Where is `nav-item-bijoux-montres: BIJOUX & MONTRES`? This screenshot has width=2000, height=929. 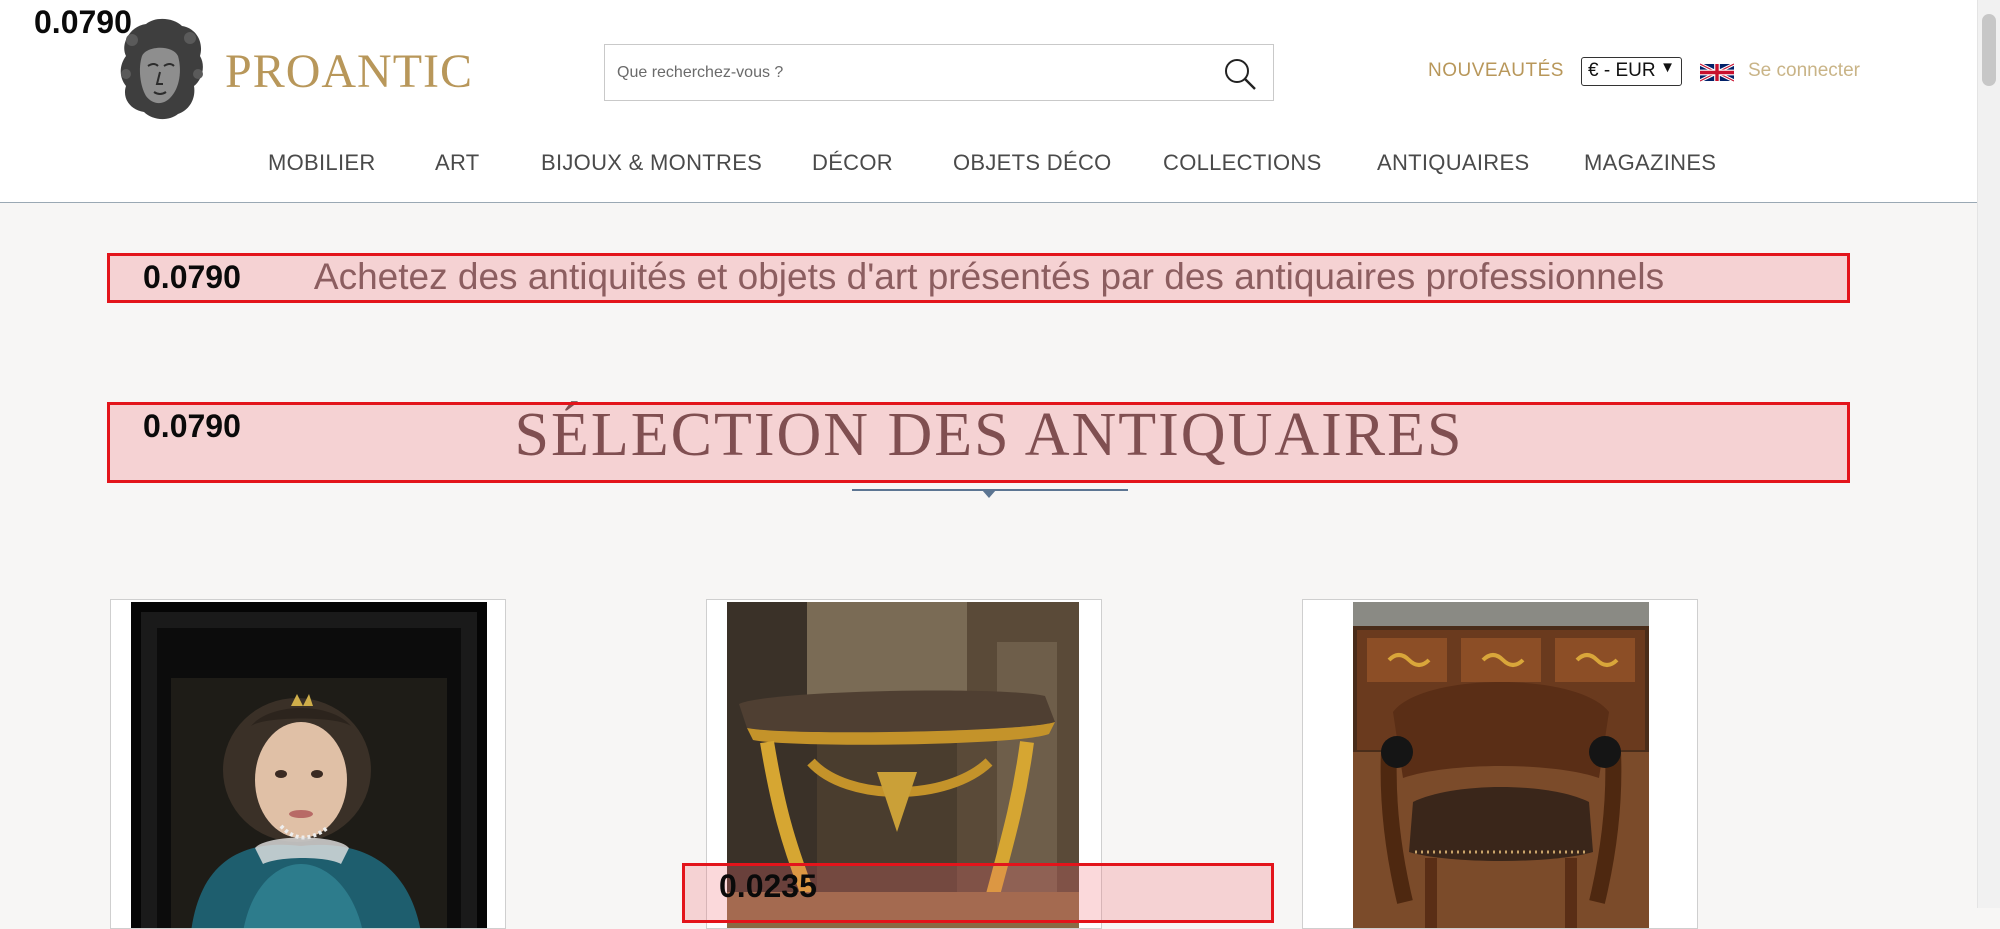
nav-item-bijoux-montres: BIJOUX & MONTRES is located at coordinates (651, 163).